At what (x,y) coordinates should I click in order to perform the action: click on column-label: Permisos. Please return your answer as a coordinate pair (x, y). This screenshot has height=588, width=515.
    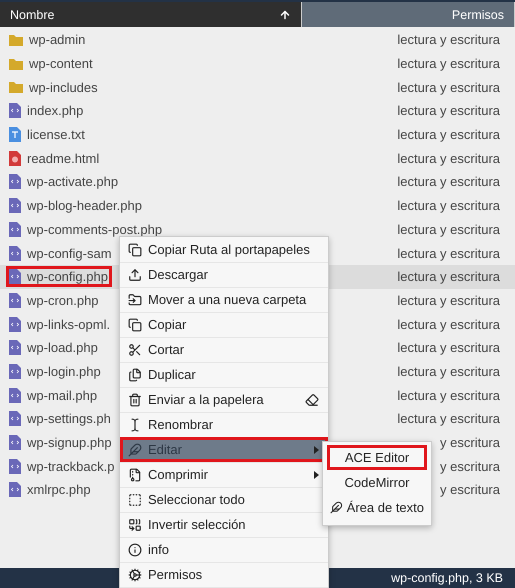
    Looking at the image, I should click on (477, 15).